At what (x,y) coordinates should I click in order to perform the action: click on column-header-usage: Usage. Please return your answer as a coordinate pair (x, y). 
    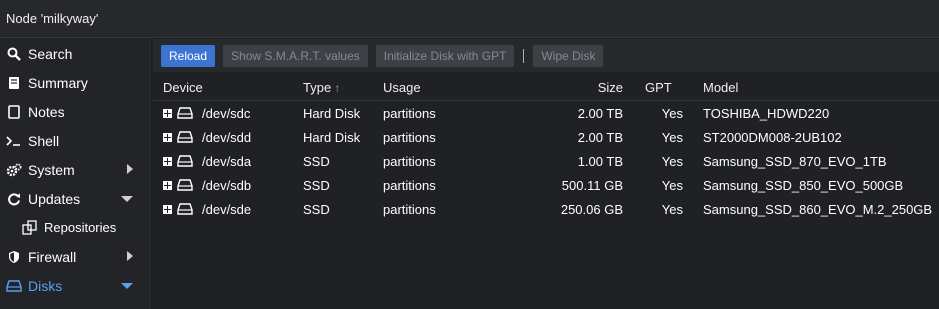
    Looking at the image, I should click on (438, 87).